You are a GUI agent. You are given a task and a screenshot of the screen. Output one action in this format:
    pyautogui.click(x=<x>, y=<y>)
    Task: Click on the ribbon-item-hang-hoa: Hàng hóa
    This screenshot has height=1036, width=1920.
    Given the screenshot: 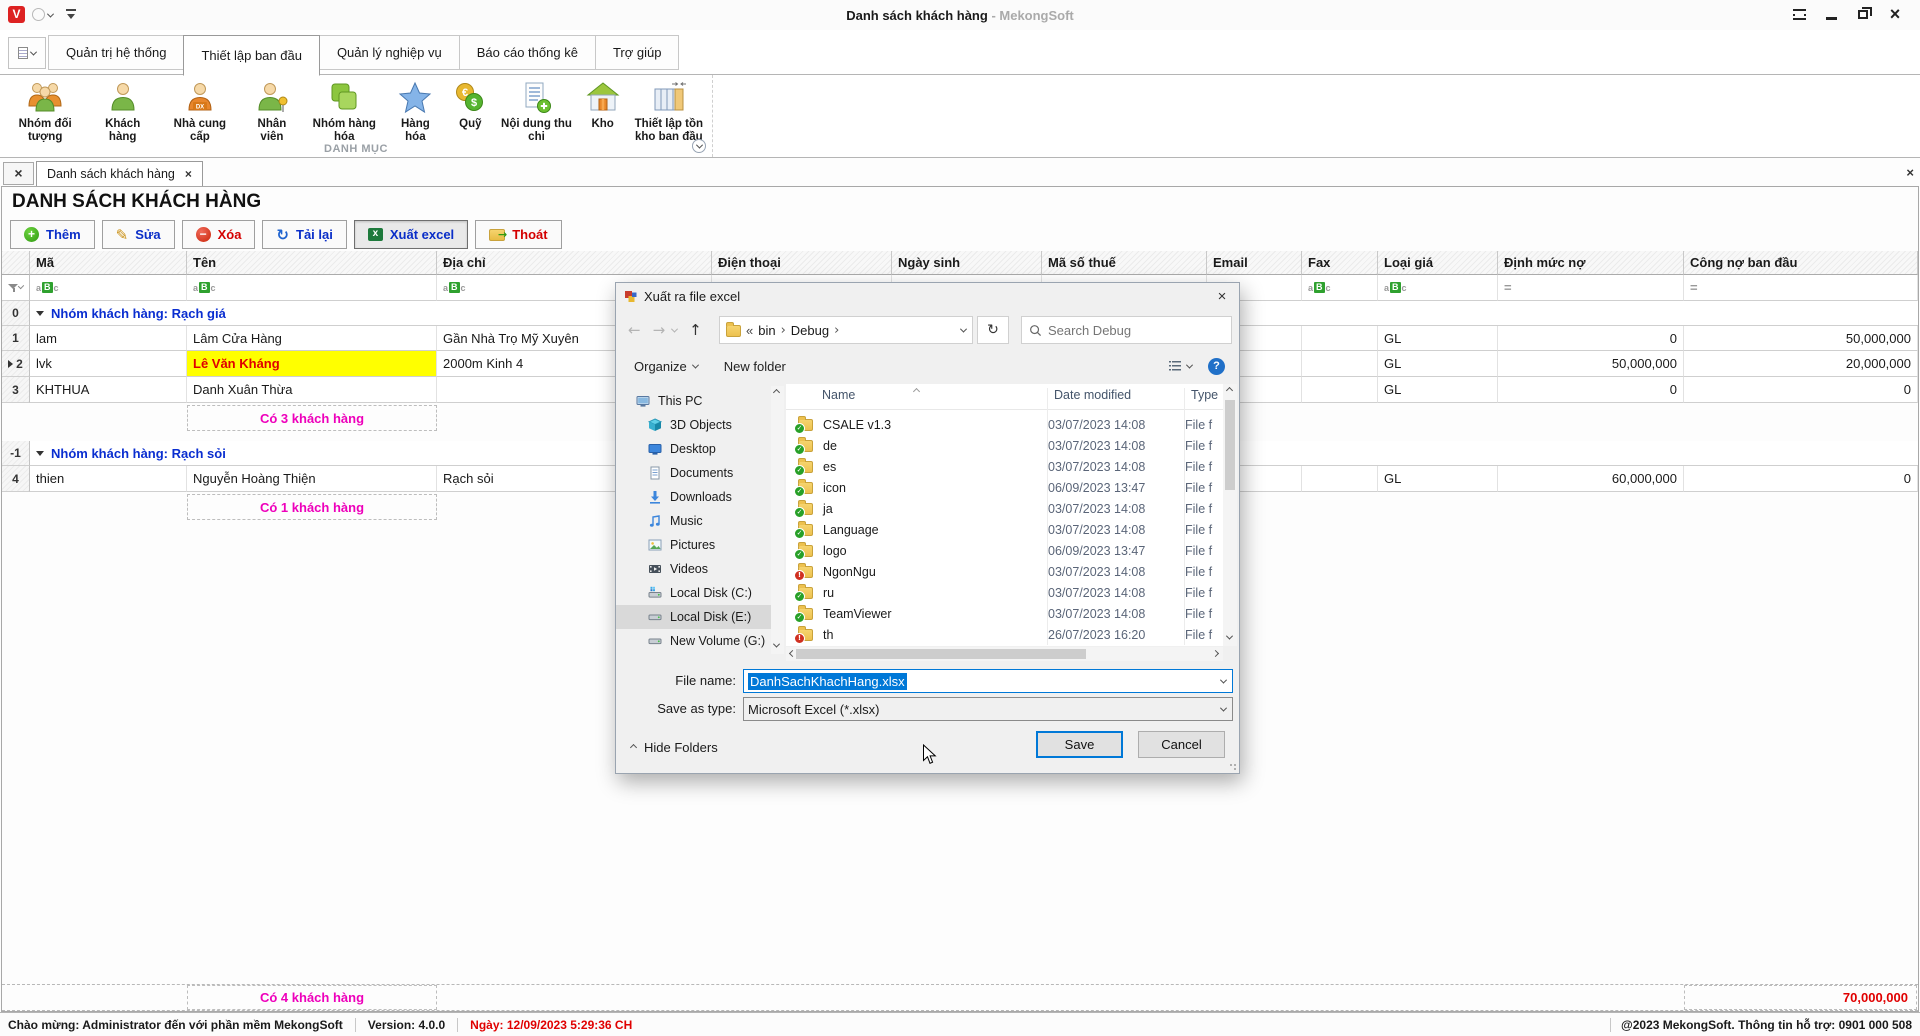 What is the action you would take?
    pyautogui.click(x=415, y=111)
    